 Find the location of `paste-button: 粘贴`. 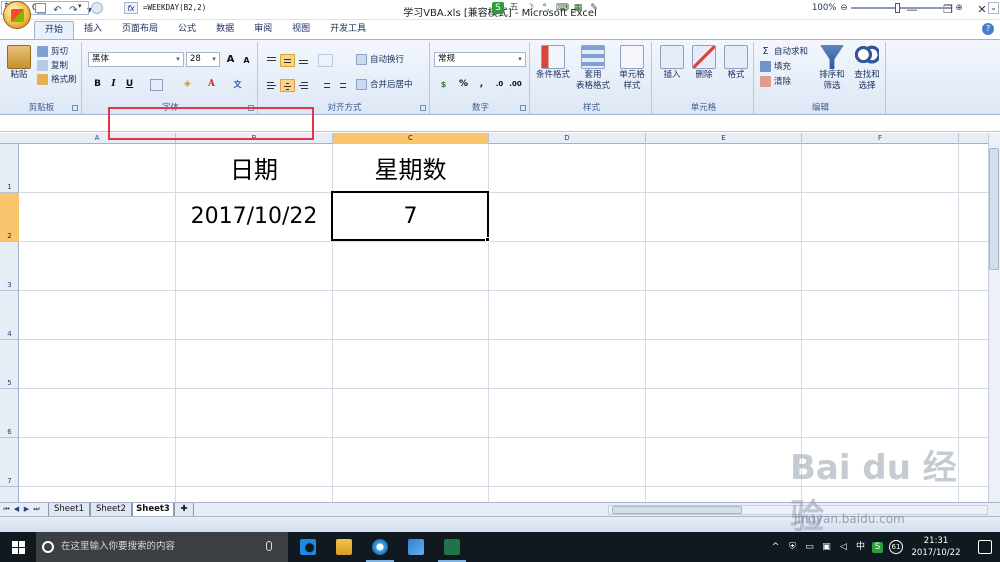

paste-button: 粘贴 is located at coordinates (19, 63).